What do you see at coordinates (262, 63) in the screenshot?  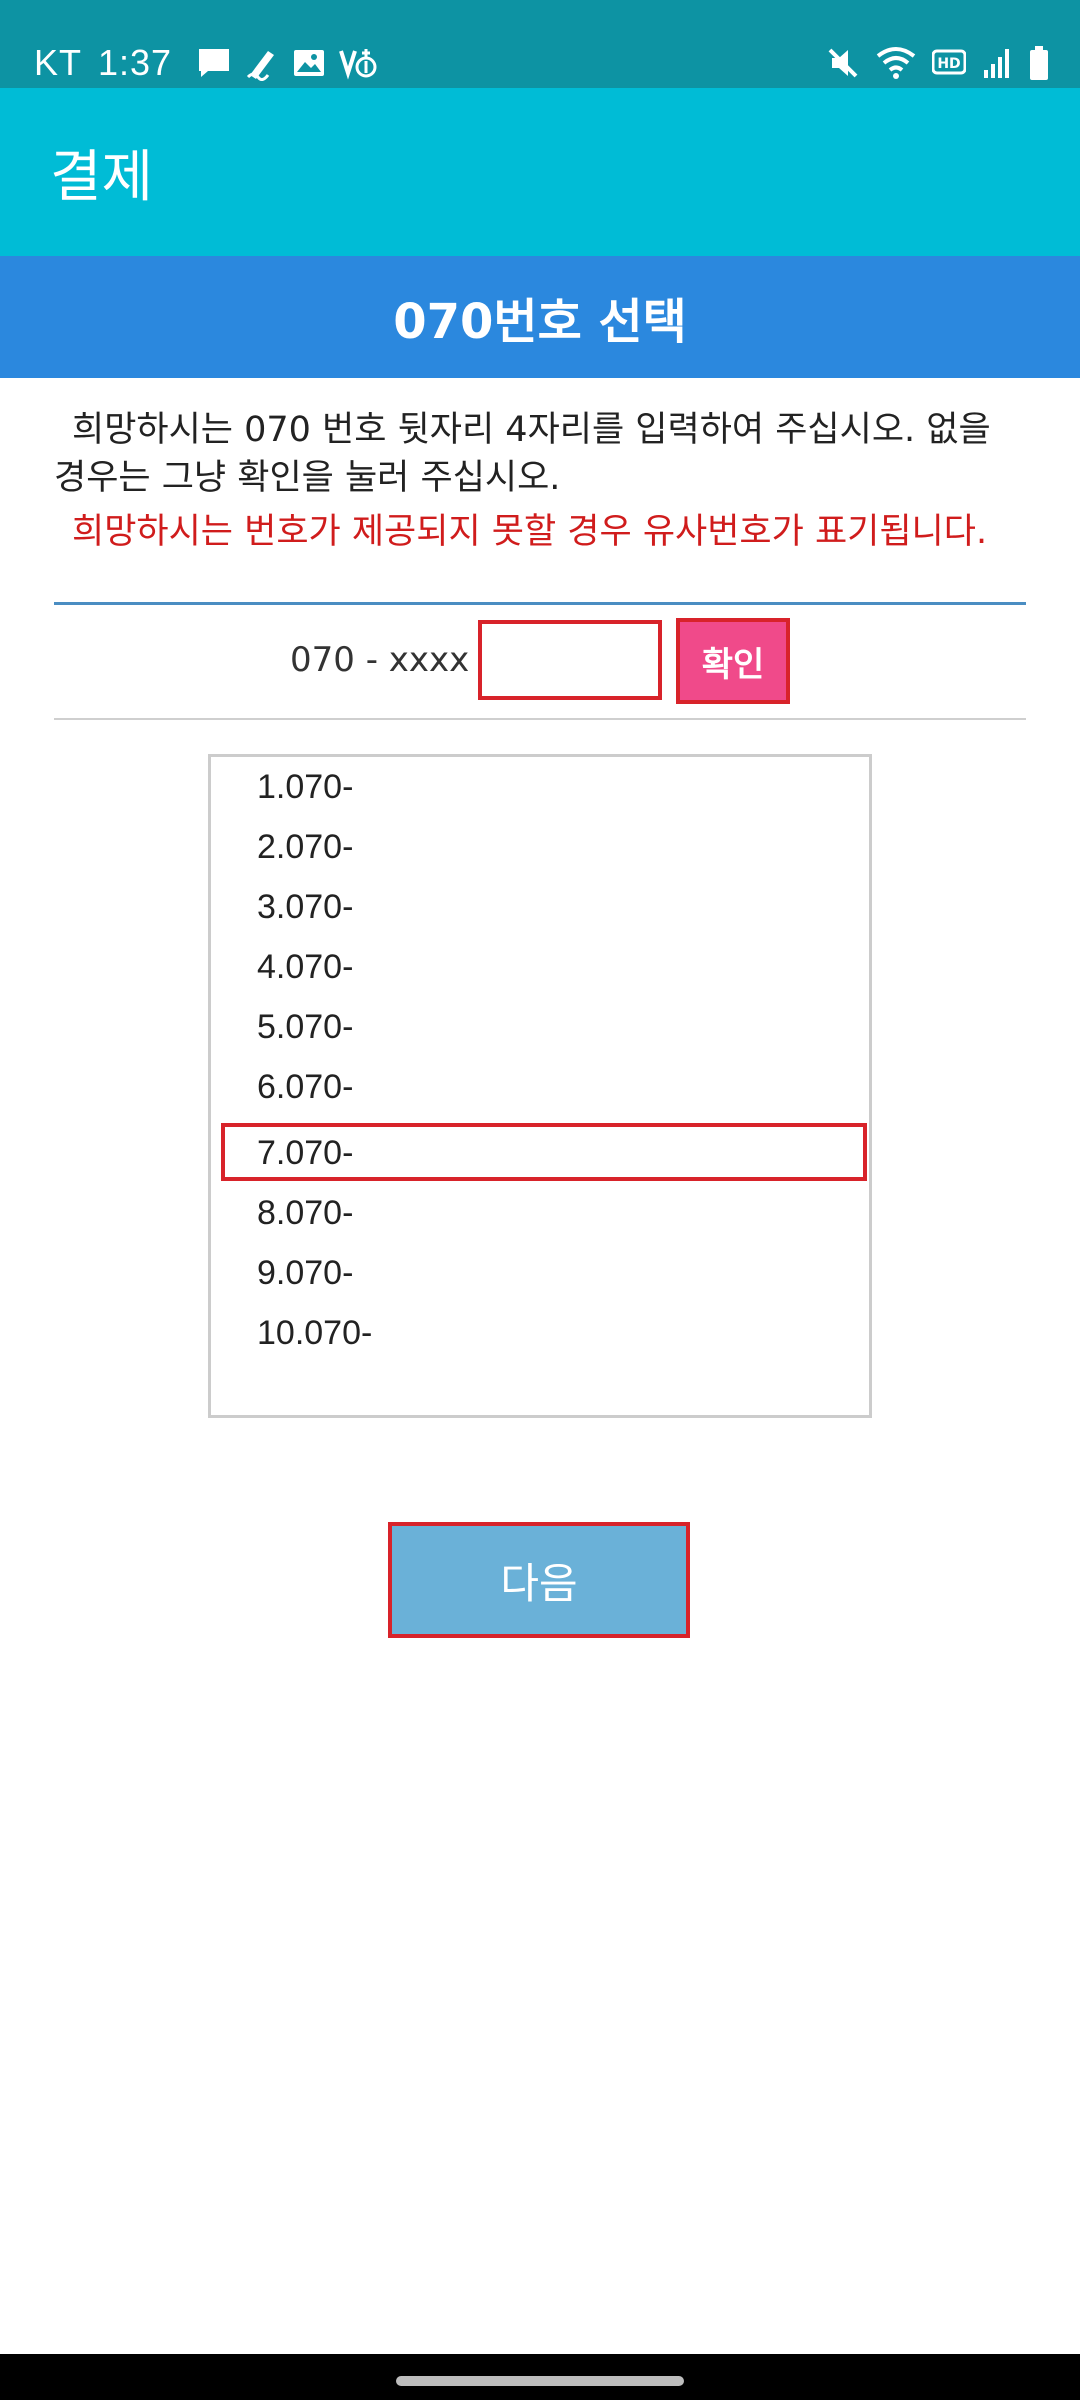 I see `signature-icon` at bounding box center [262, 63].